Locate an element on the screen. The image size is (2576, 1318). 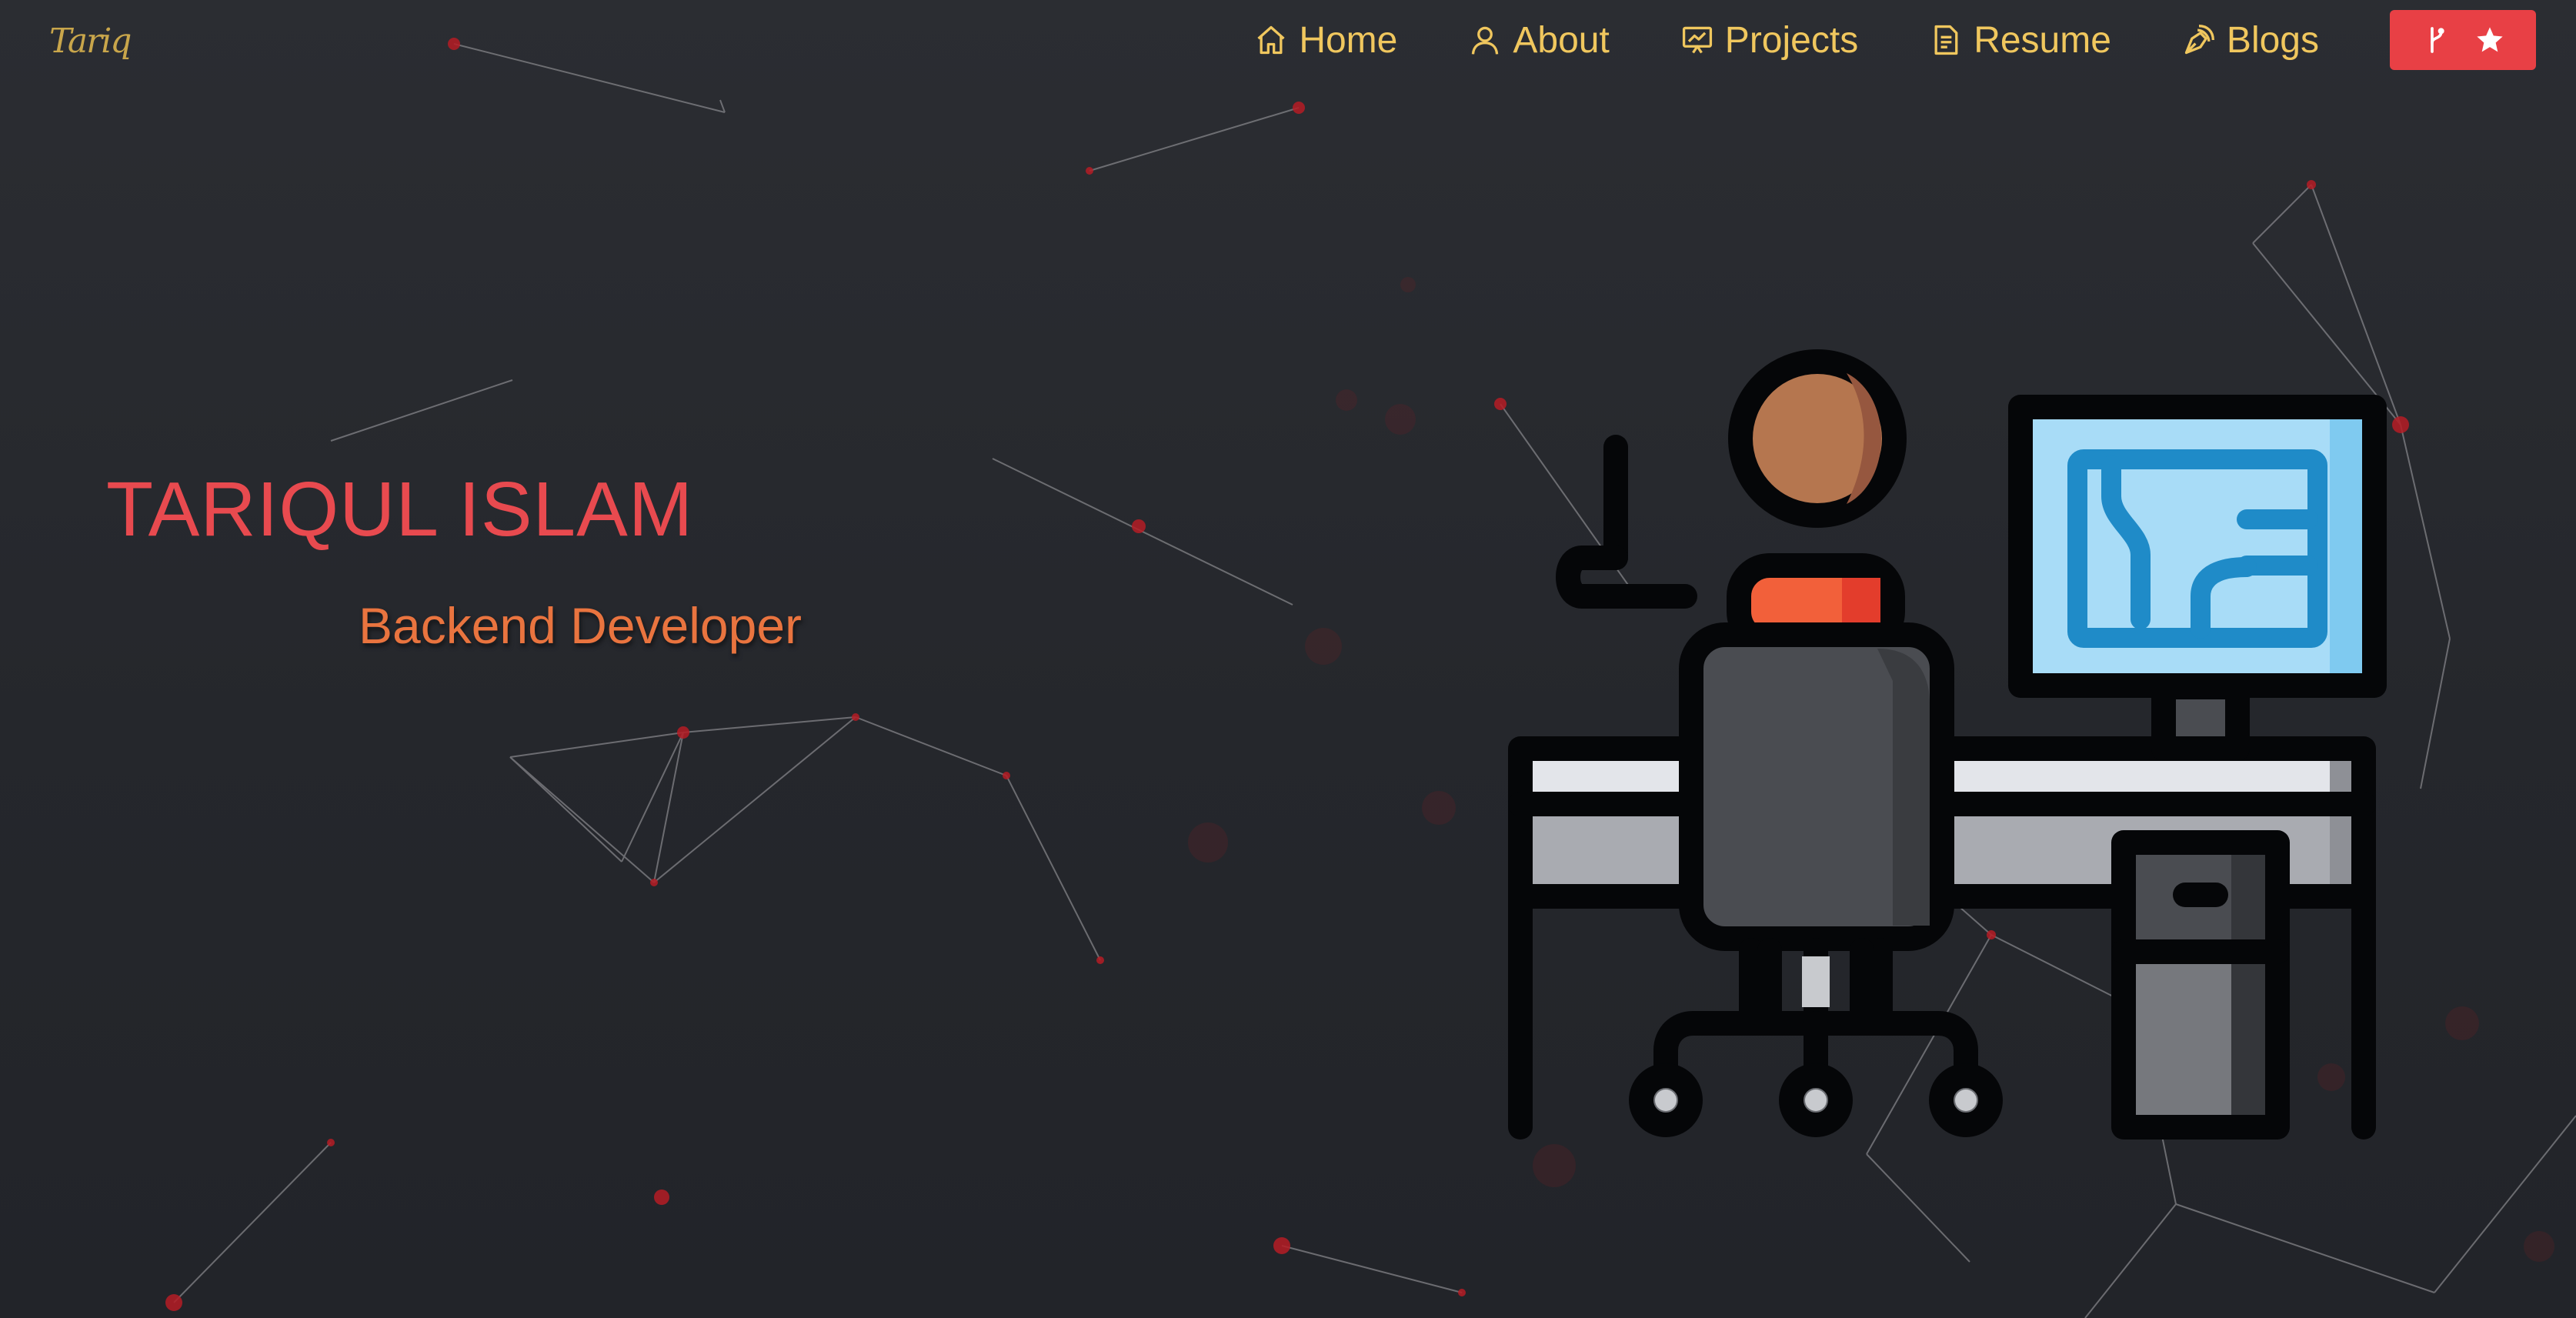
pen-nib-icon is located at coordinates (2199, 40).